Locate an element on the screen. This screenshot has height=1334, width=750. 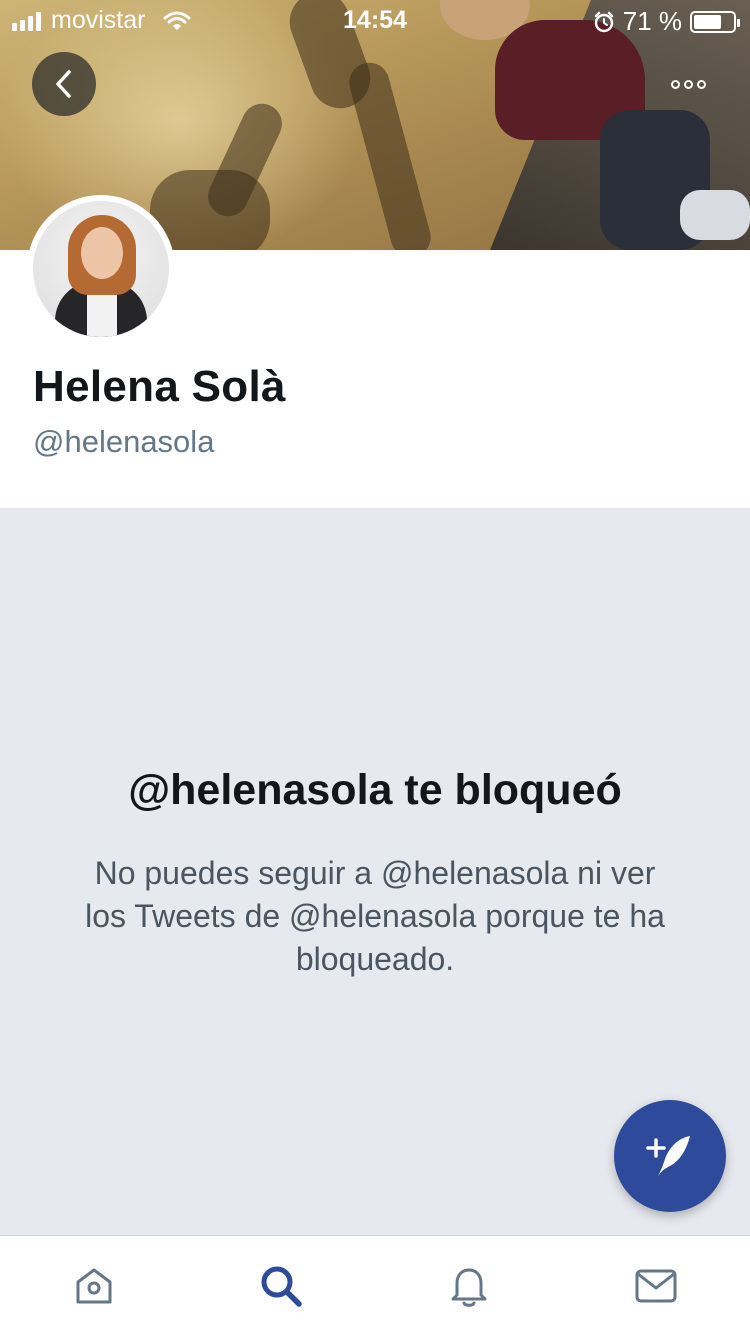
back-button is located at coordinates (64, 84).